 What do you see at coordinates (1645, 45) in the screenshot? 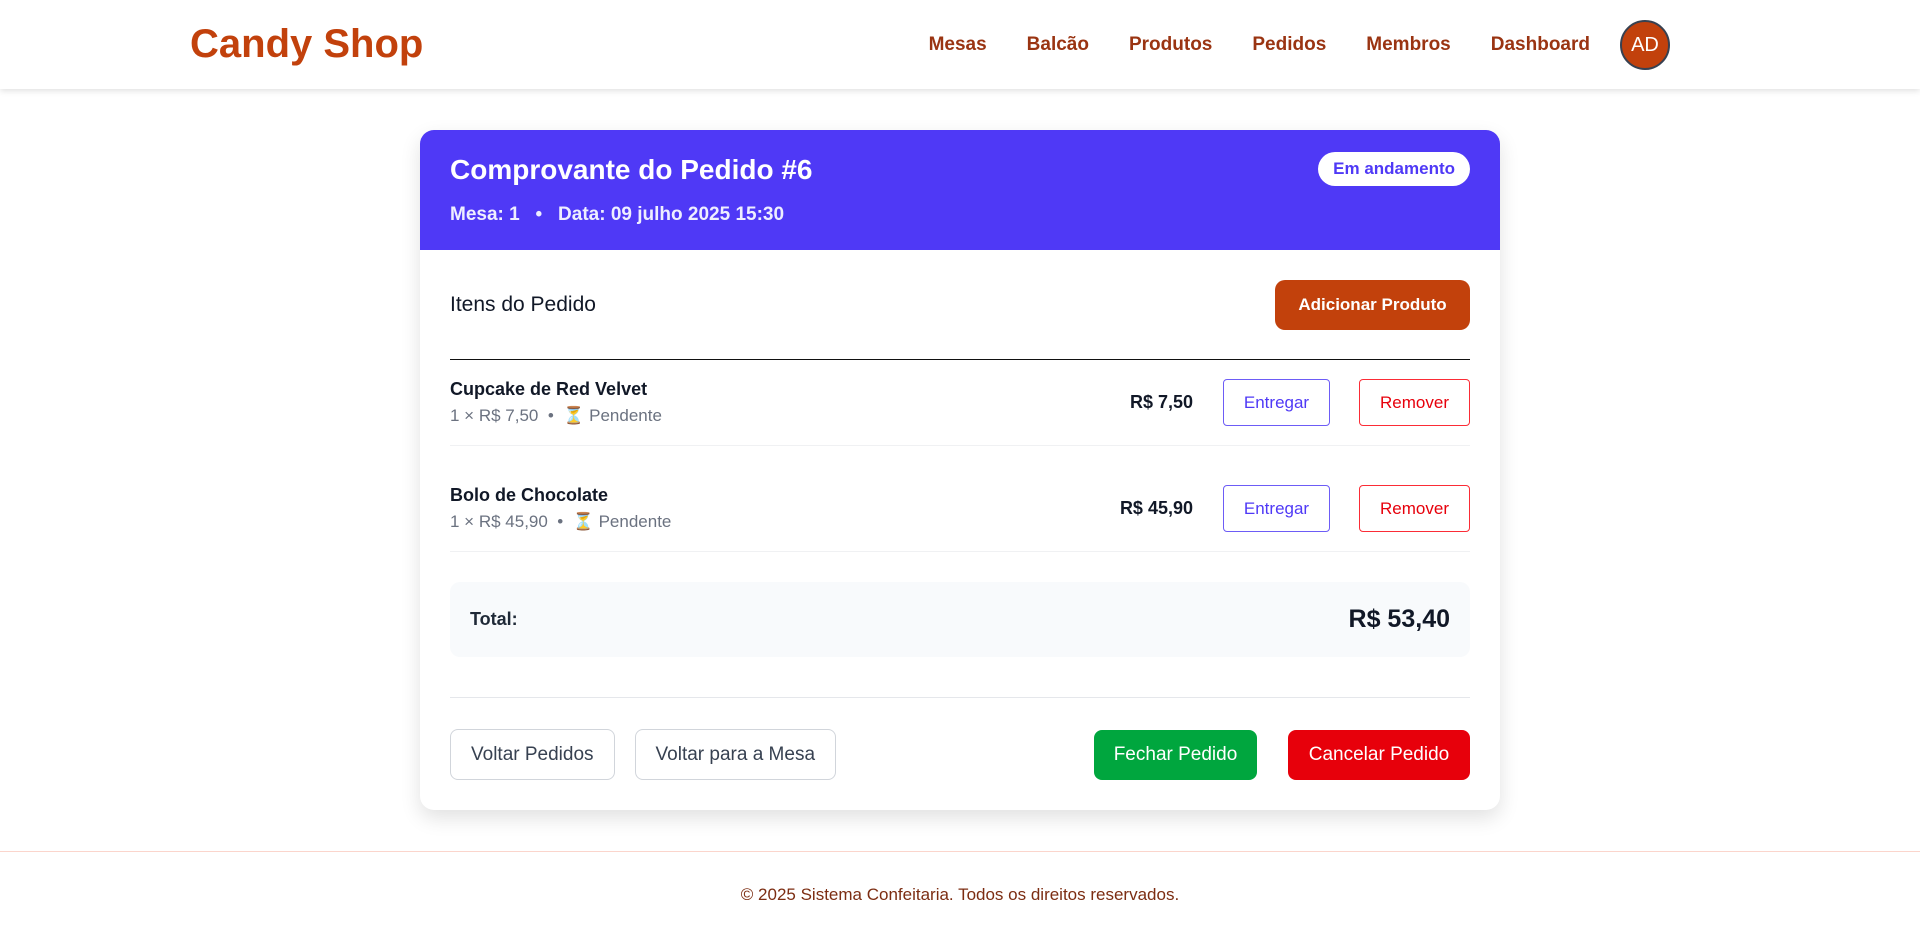
I see `avatar: AD` at bounding box center [1645, 45].